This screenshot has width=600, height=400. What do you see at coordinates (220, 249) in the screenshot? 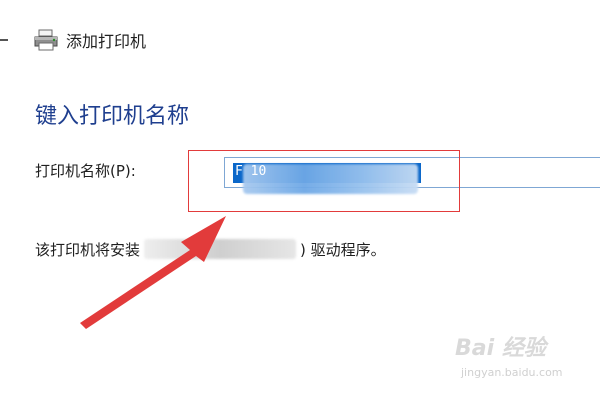
I see `blurred-driver-name` at bounding box center [220, 249].